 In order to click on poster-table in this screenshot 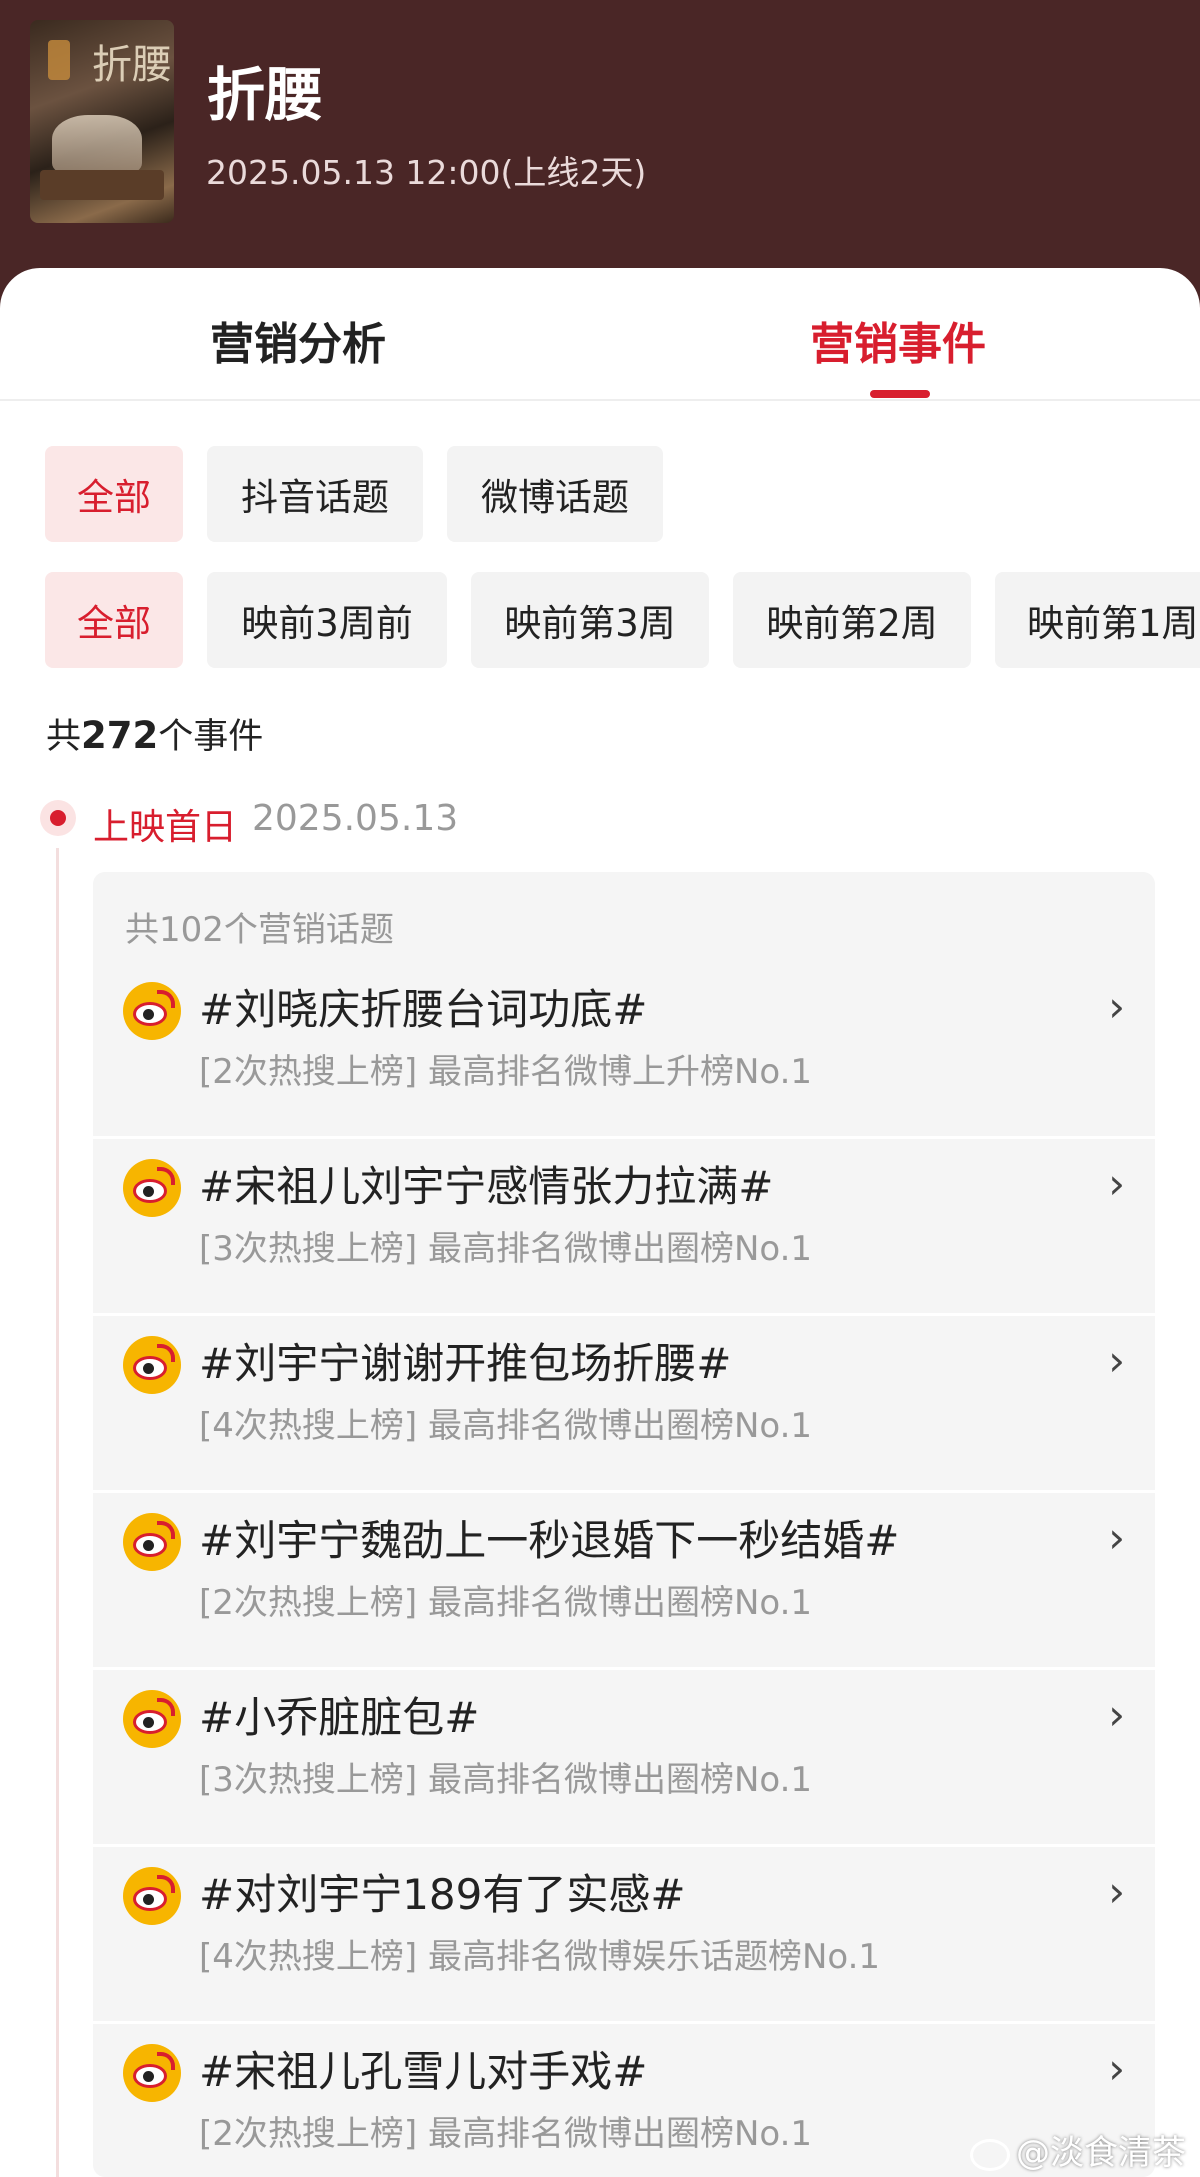, I will do `click(102, 185)`.